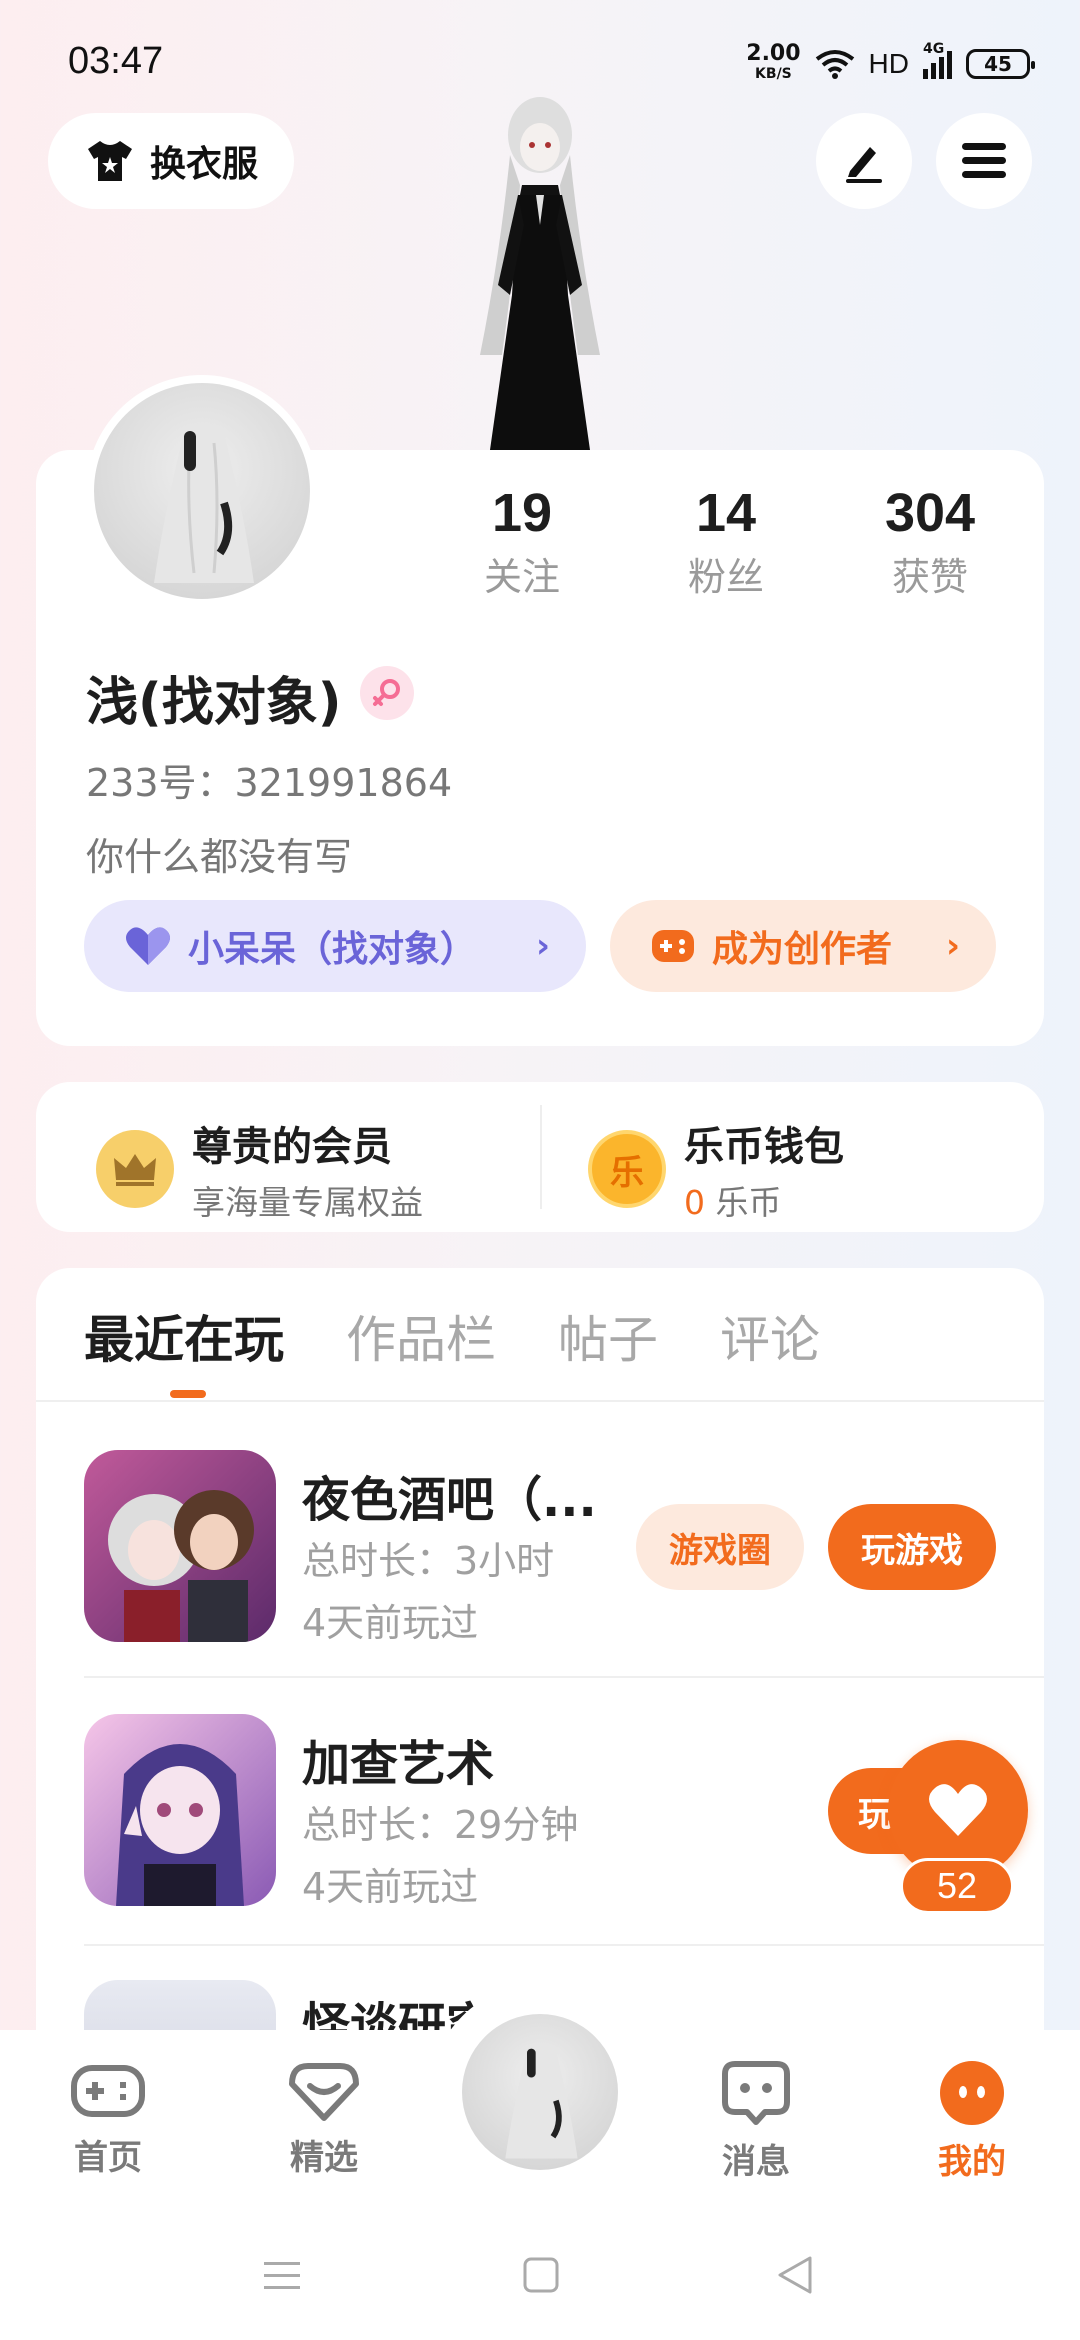 This screenshot has width=1080, height=2340. I want to click on nav-messages: 消息, so click(756, 2121).